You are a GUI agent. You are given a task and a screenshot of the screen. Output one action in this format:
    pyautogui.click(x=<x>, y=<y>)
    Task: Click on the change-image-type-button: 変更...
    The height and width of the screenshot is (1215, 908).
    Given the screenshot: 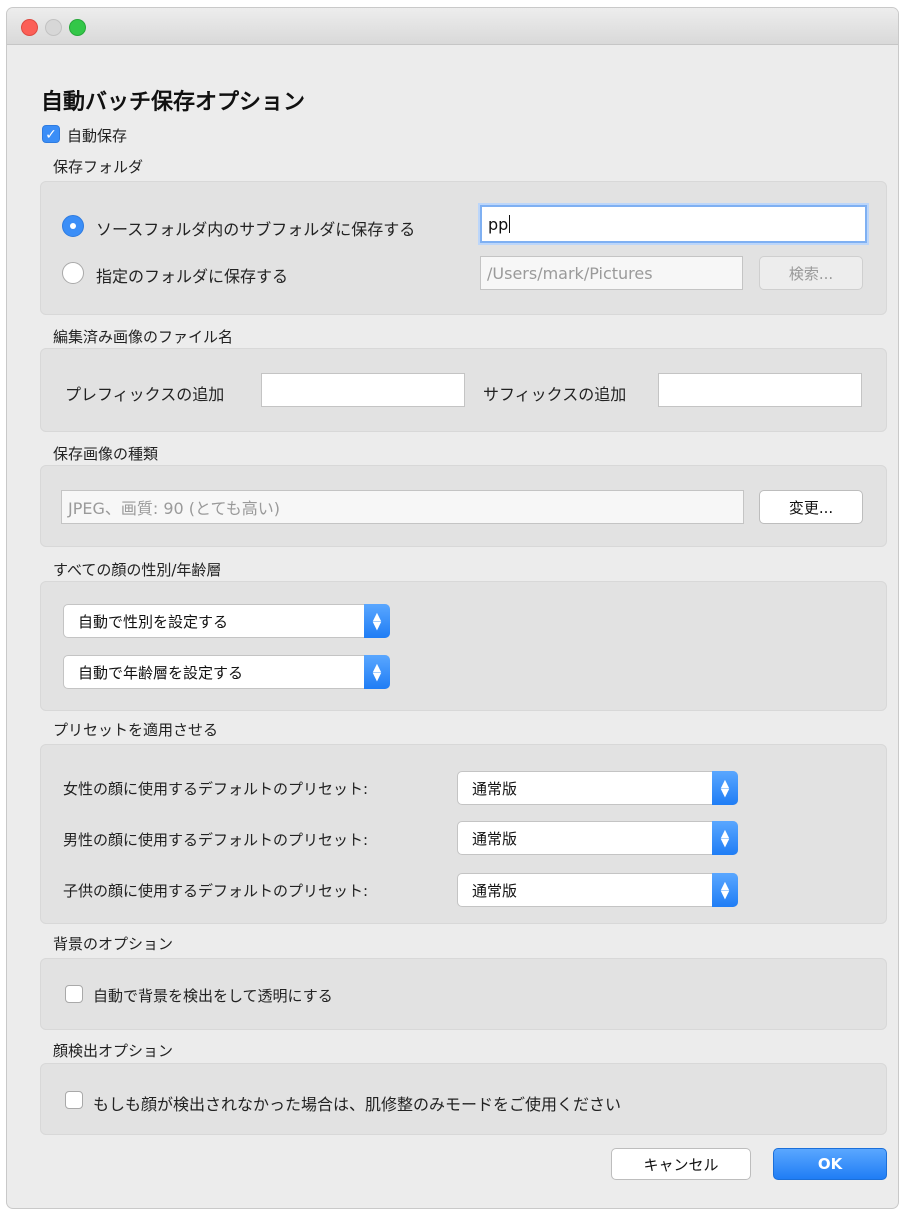 What is the action you would take?
    pyautogui.click(x=811, y=507)
    